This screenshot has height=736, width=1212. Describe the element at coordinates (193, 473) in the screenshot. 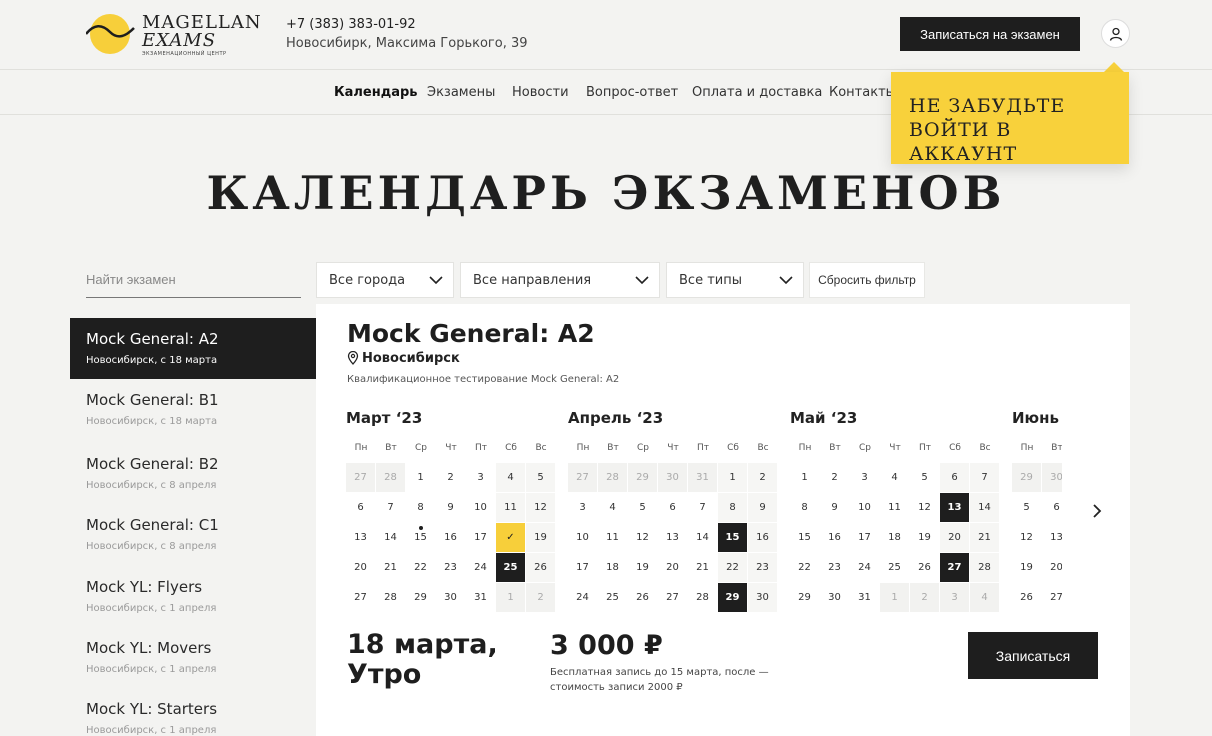

I see `exam-list-item: Mock General: B2 Новосибирск, с 8 апреля` at that location.